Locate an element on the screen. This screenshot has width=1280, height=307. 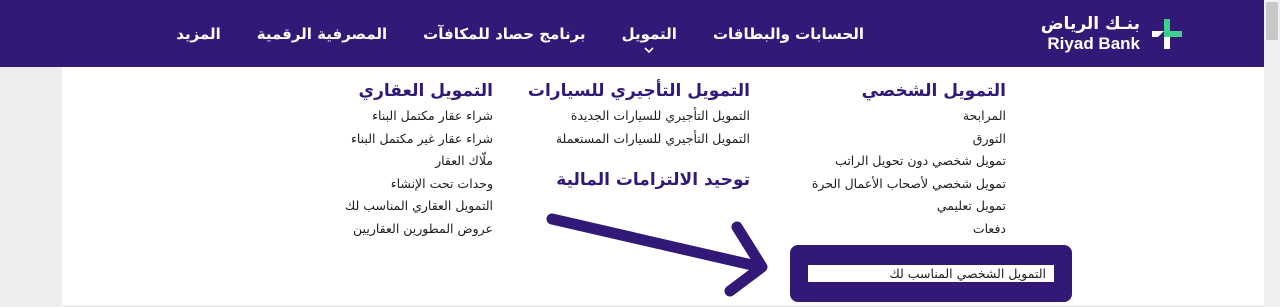
nav-label: التمويل is located at coordinates (649, 33).